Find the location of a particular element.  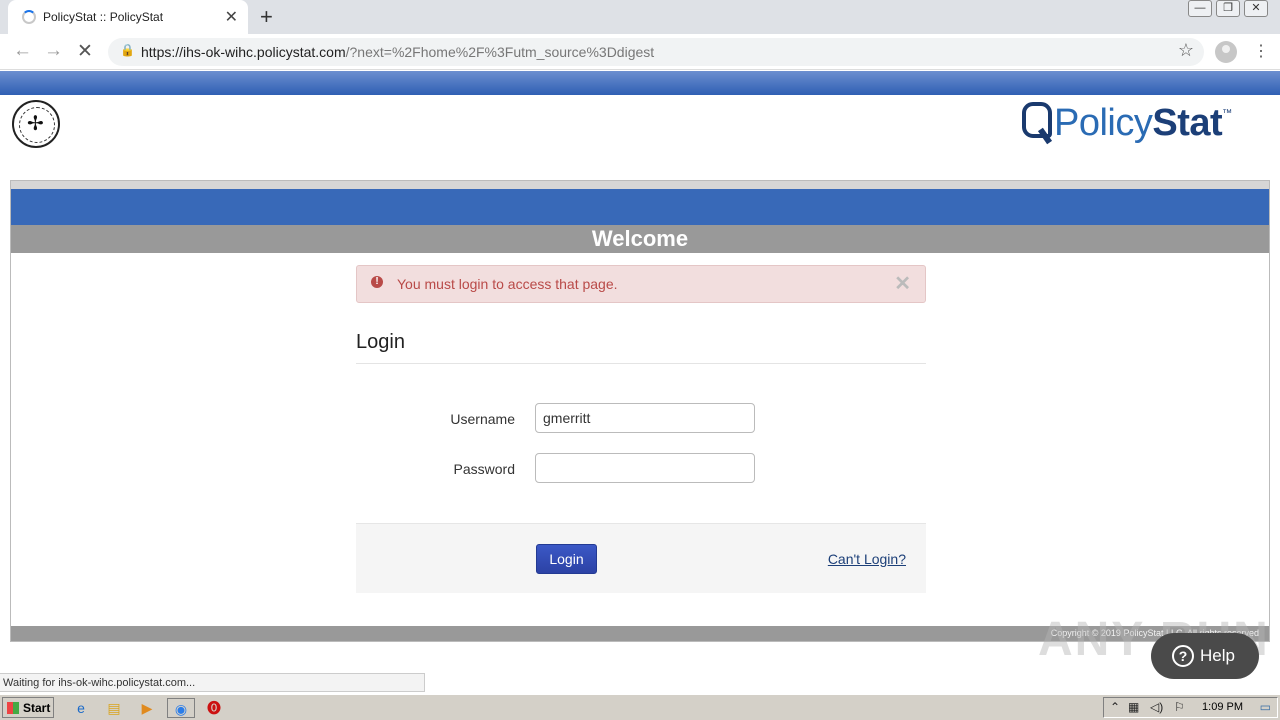

system-tray: ⌃ ▦ ◁) ⚐ 1:09 PM ▭ is located at coordinates (1190, 707).